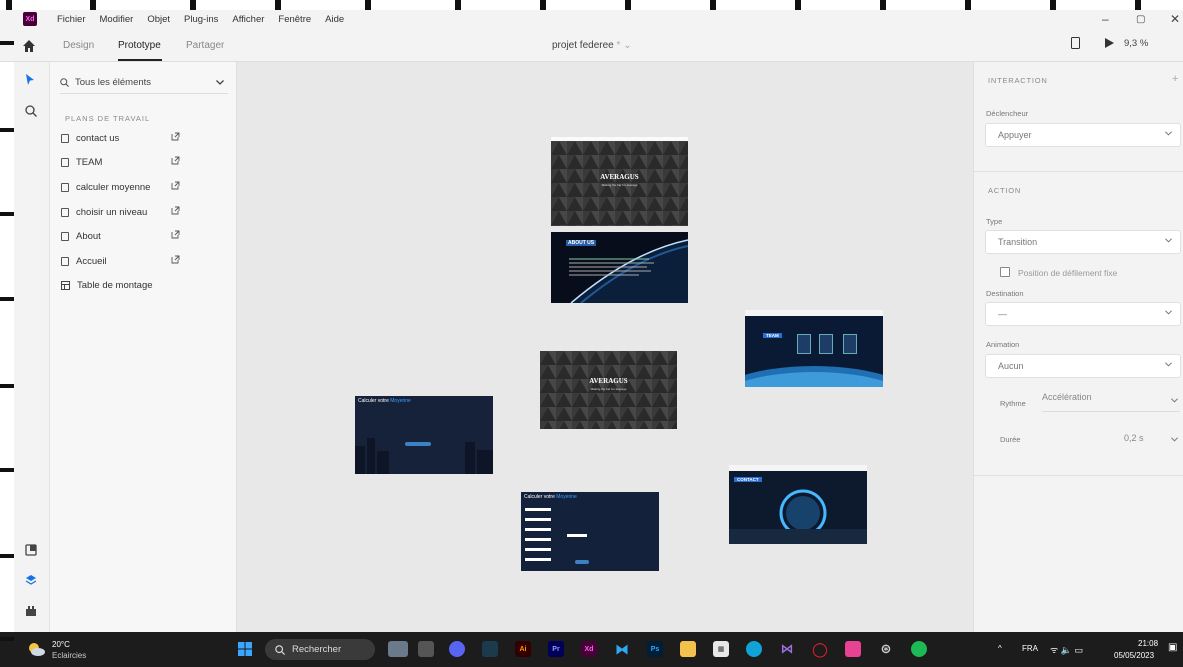 This screenshot has height=667, width=1183. Describe the element at coordinates (1175, 79) in the screenshot. I see `add-interaction-button: +` at that location.